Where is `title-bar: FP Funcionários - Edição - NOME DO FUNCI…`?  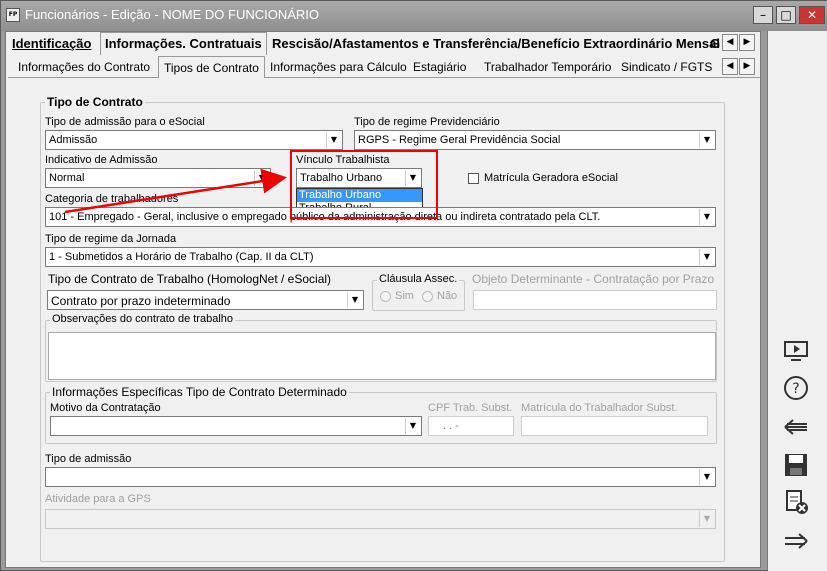
title-bar: FP Funcionários - Edição - NOME DO FUNCI… is located at coordinates (414, 16).